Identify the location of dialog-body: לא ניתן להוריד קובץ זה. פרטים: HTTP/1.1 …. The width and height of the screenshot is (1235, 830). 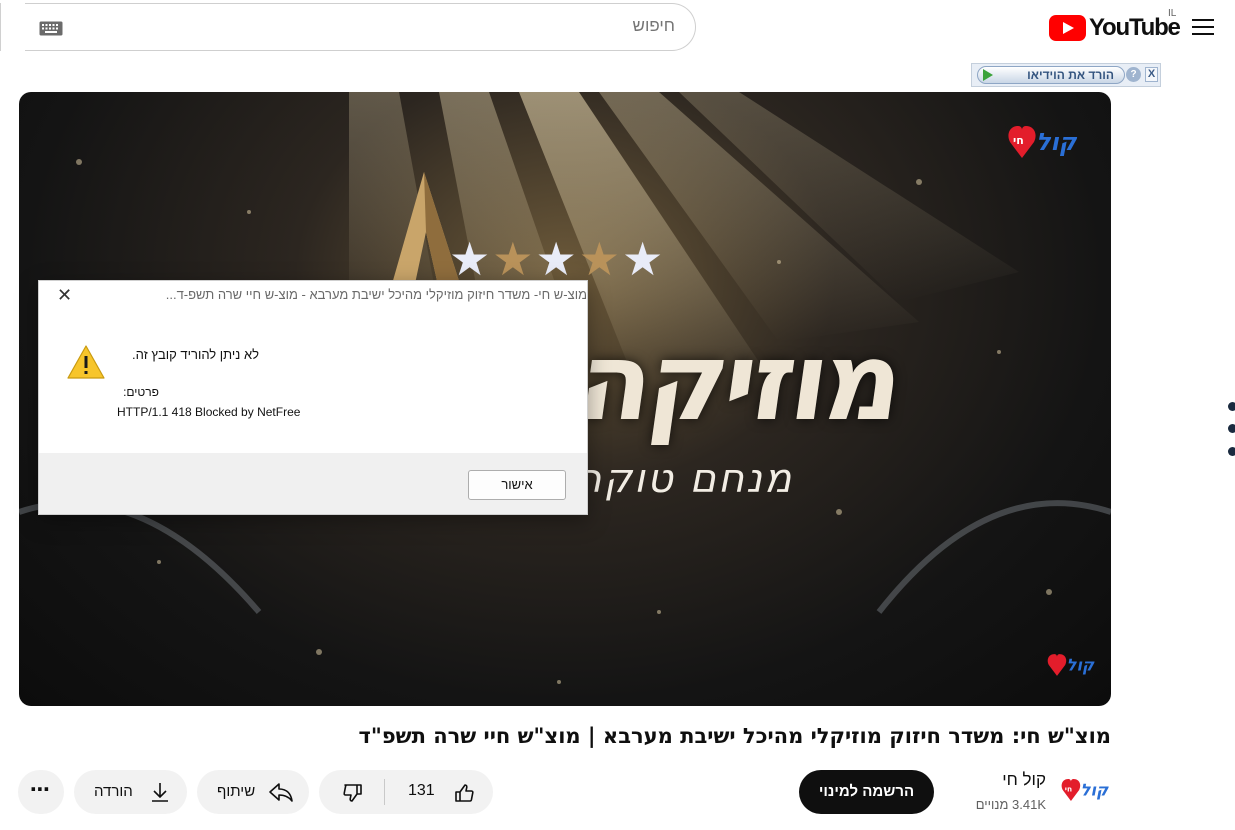
(313, 382).